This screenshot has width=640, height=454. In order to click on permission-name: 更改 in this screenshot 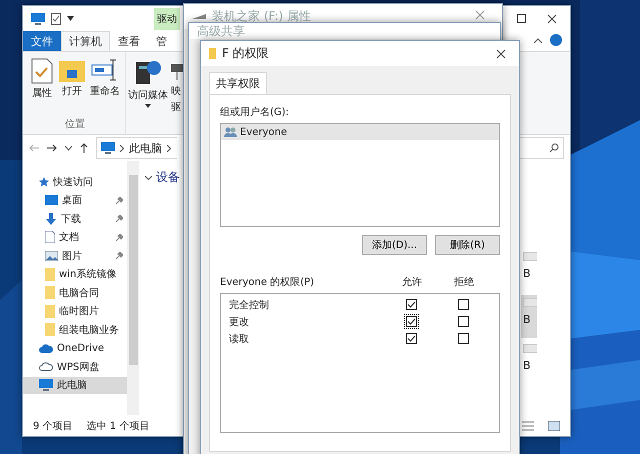, I will do `click(239, 322)`.